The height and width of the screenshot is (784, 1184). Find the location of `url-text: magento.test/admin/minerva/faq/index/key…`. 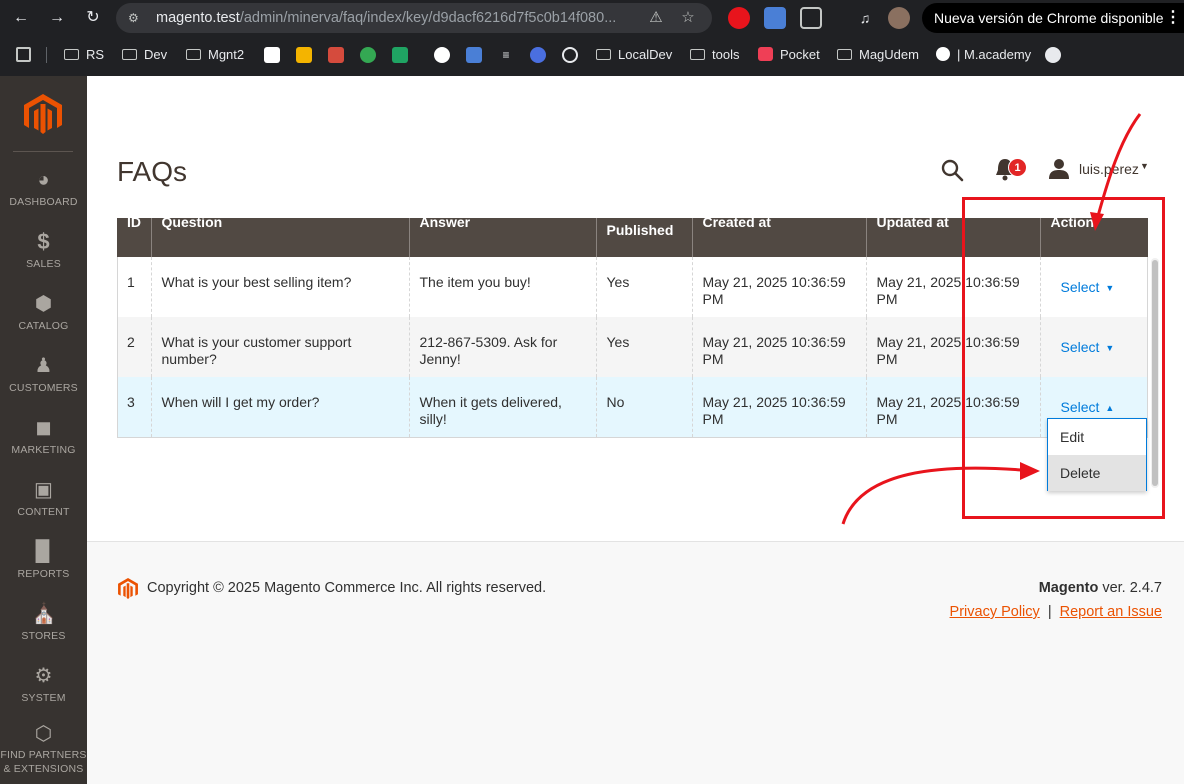

url-text: magento.test/admin/minerva/faq/index/key… is located at coordinates (397, 18).